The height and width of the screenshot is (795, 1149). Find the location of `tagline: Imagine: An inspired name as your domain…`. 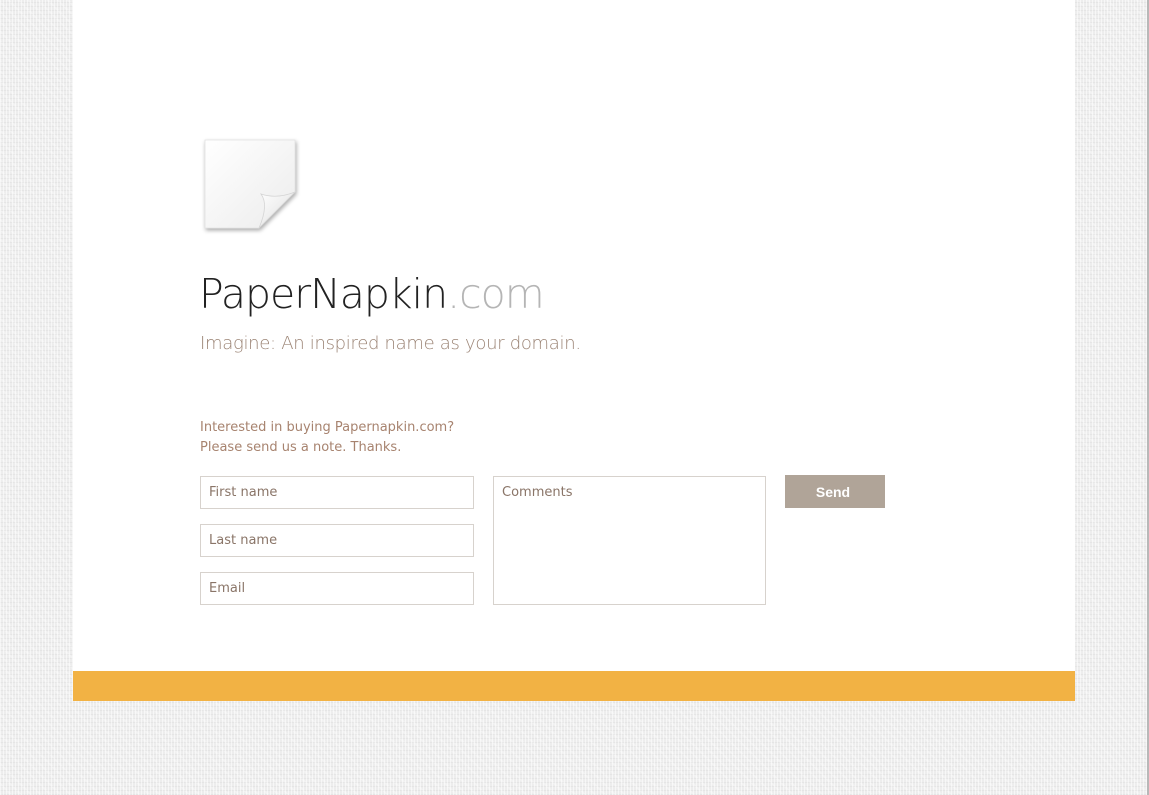

tagline: Imagine: An inspired name as your domain… is located at coordinates (390, 343).